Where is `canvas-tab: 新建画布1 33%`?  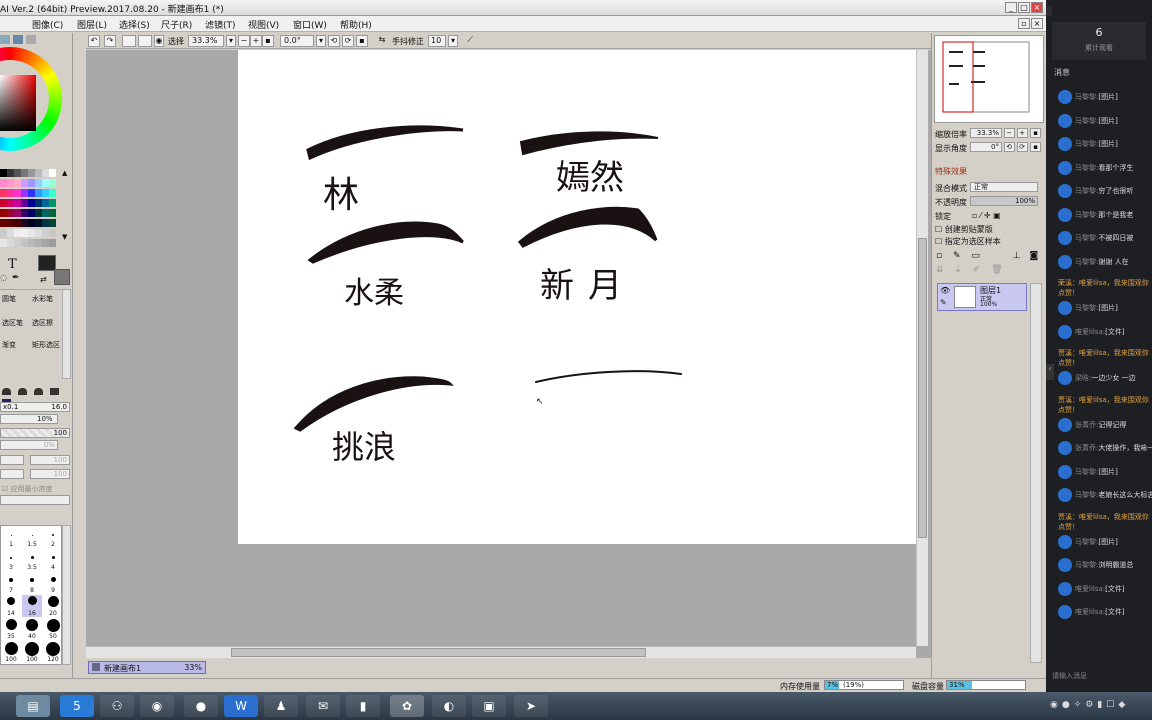
canvas-tab: 新建画布1 33% is located at coordinates (147, 667).